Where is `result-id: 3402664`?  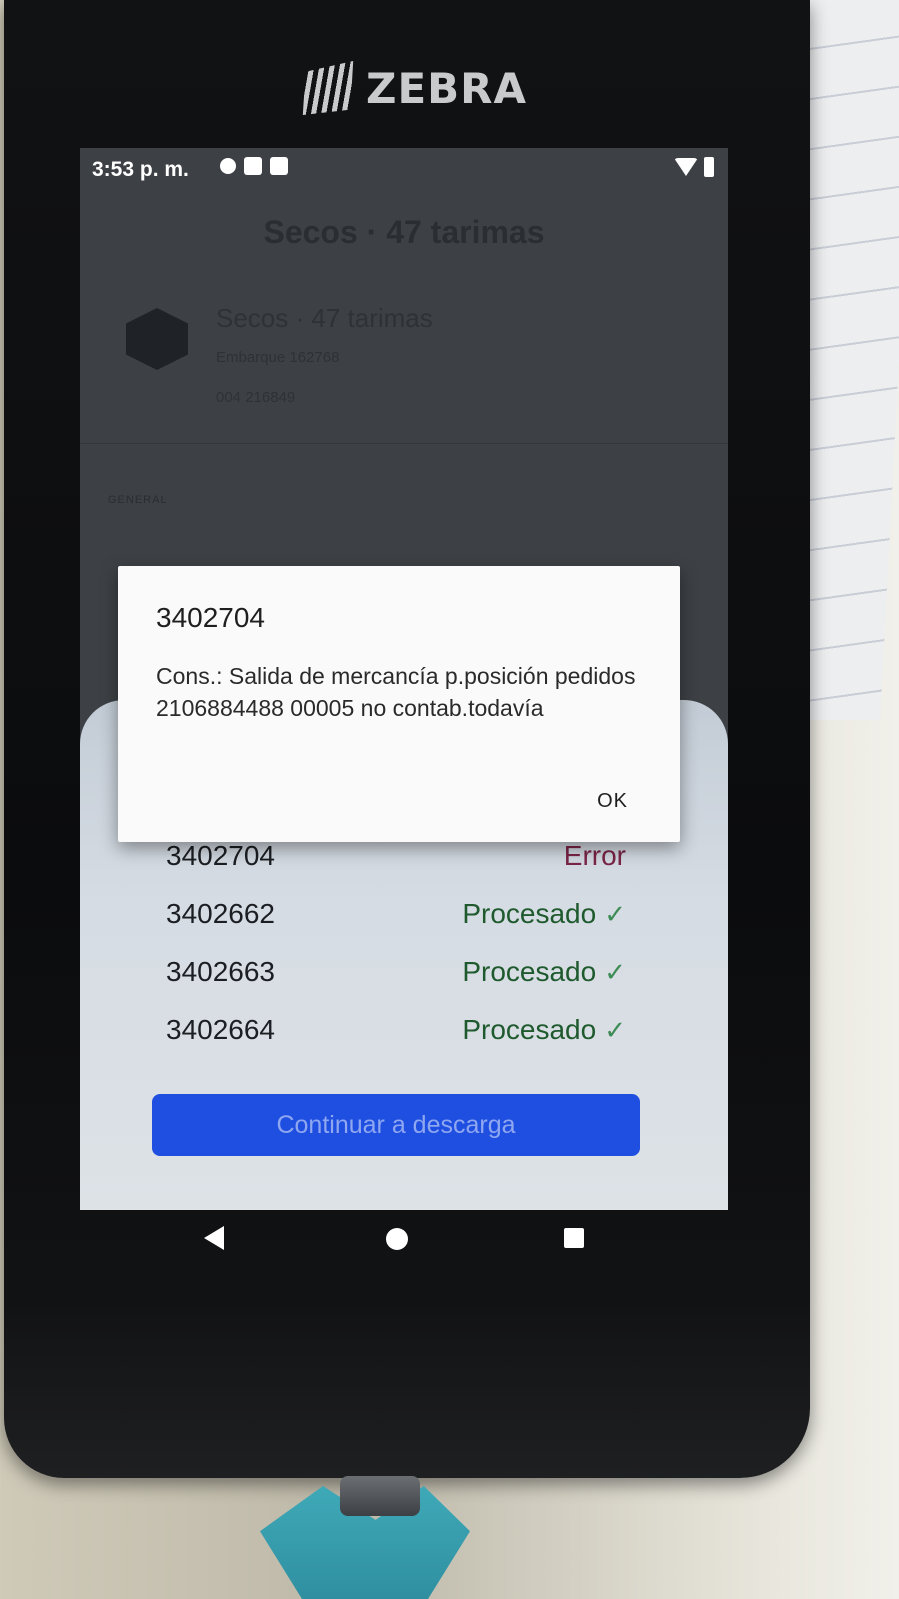 result-id: 3402664 is located at coordinates (221, 1029).